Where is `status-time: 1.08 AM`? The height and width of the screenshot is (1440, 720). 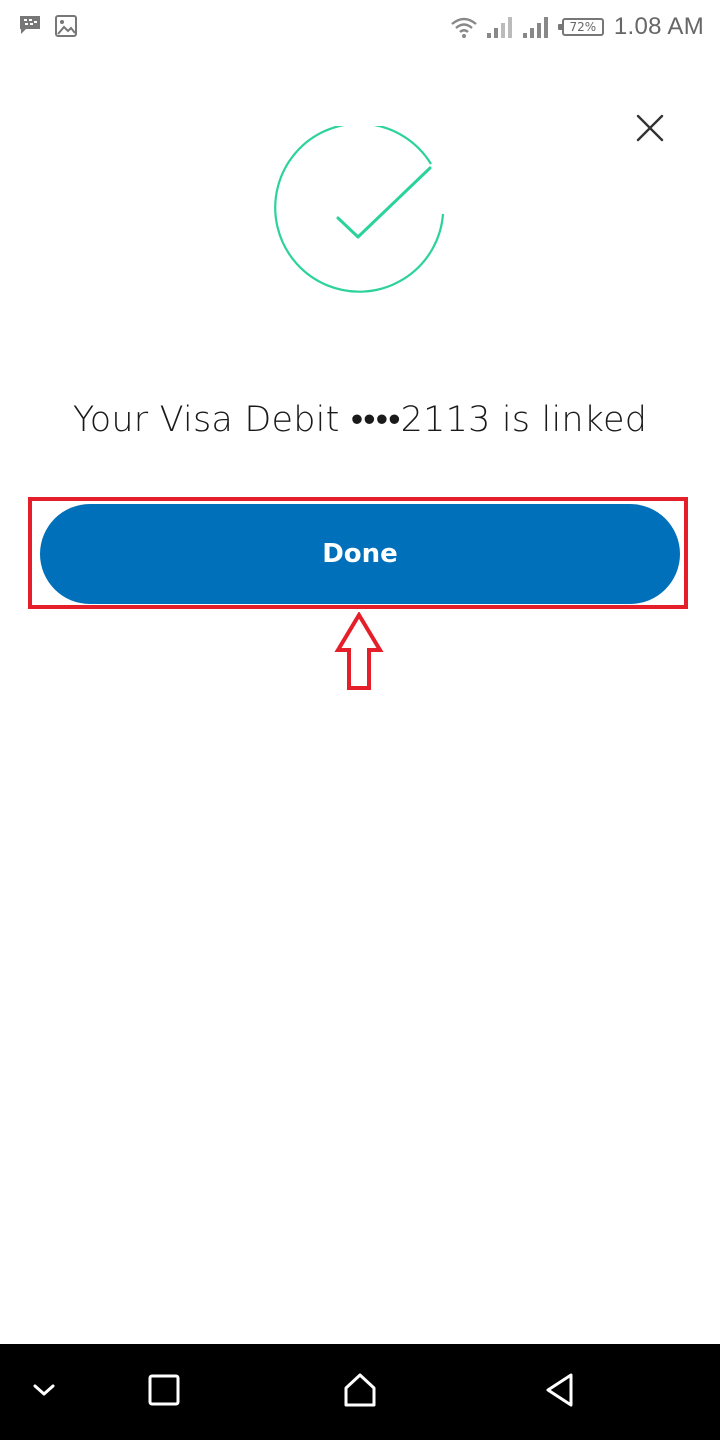 status-time: 1.08 AM is located at coordinates (658, 26).